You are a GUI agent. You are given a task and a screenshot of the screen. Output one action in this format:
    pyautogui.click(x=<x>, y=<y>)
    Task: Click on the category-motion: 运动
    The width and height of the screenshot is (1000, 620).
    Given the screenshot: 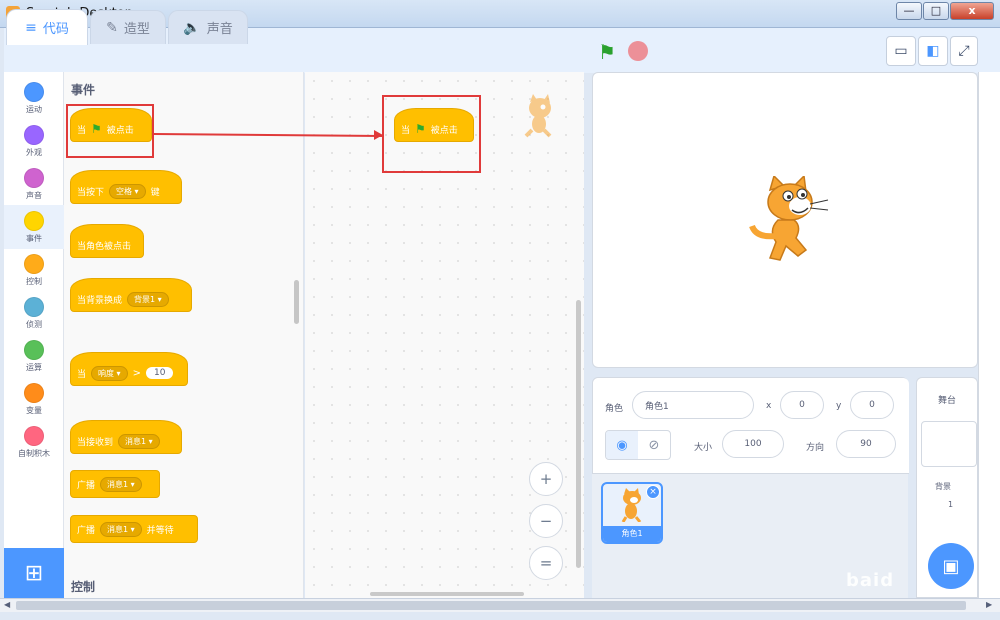 What is the action you would take?
    pyautogui.click(x=34, y=98)
    